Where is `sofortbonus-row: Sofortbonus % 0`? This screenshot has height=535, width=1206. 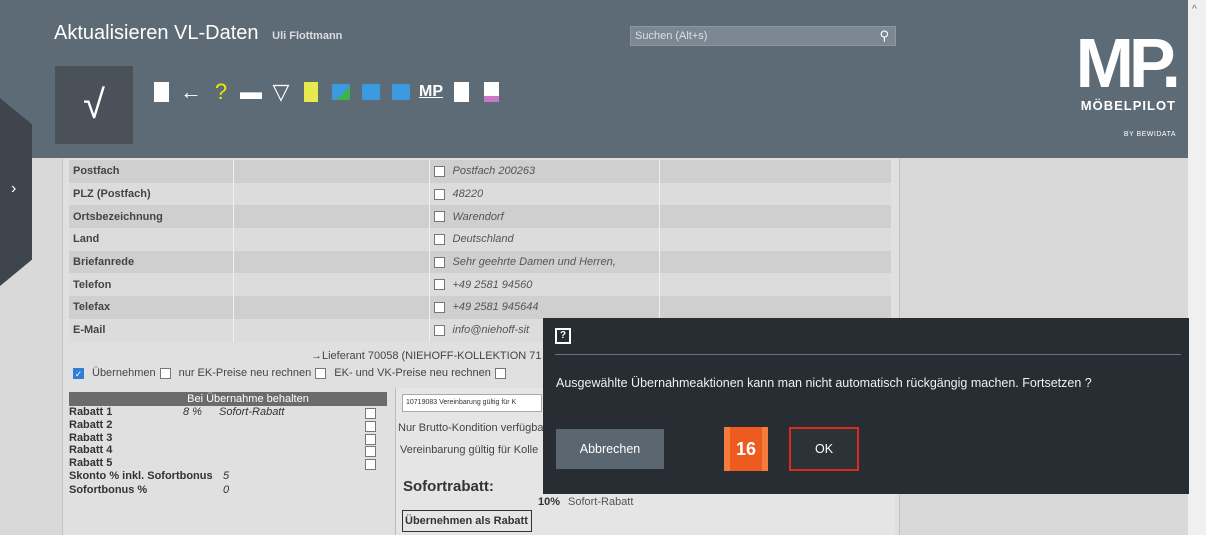
sofortbonus-row: Sofortbonus % 0 is located at coordinates (149, 489).